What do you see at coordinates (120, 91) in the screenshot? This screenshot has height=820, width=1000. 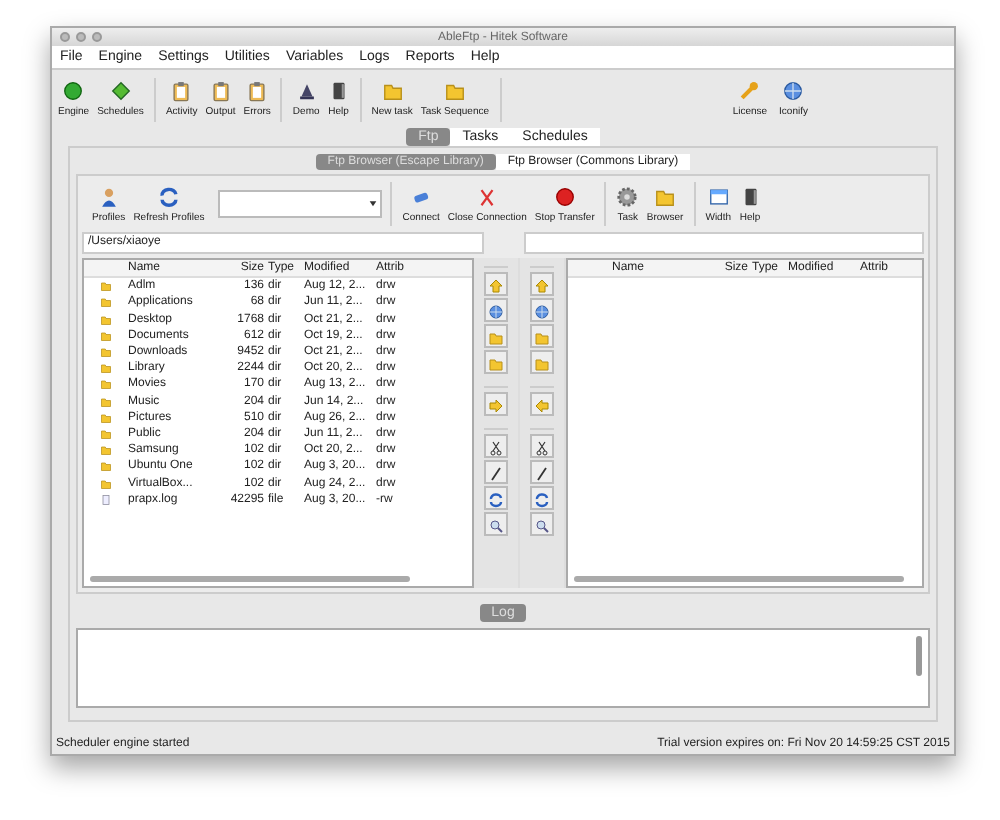 I see `diamond-icon` at bounding box center [120, 91].